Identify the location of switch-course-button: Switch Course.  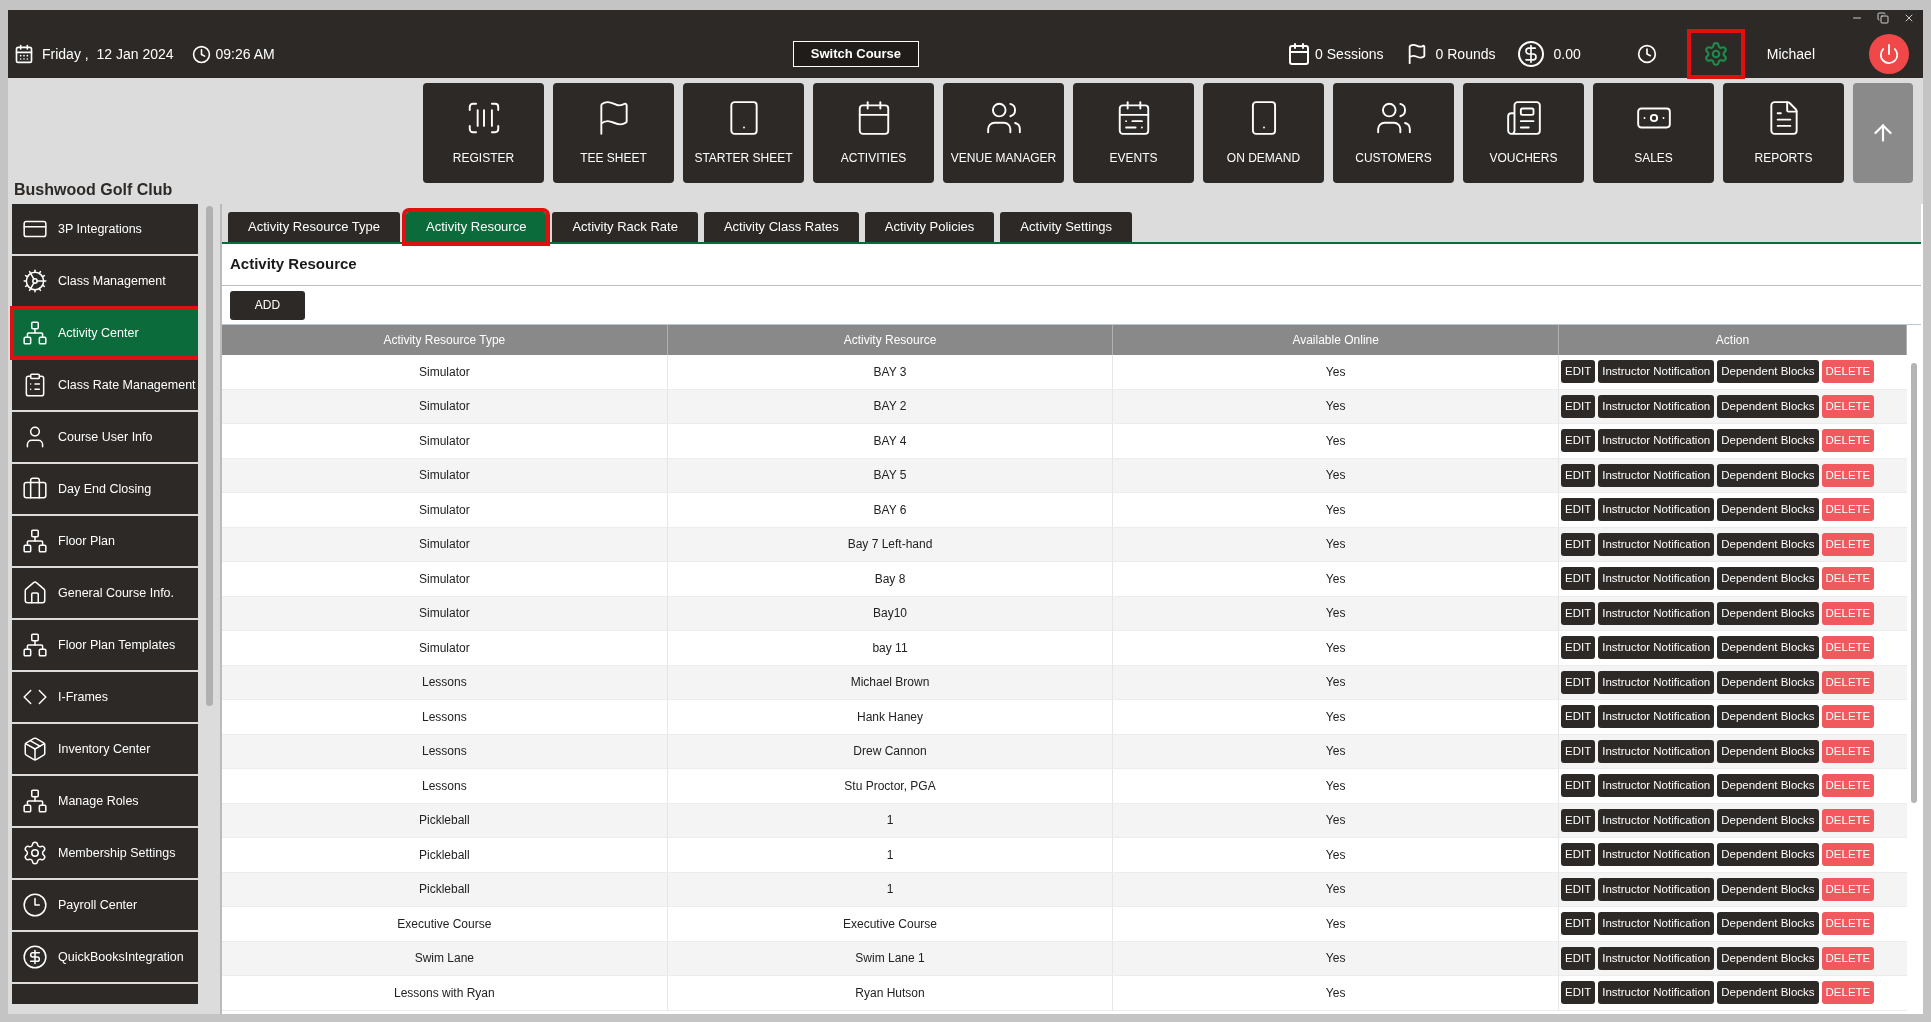
(856, 54).